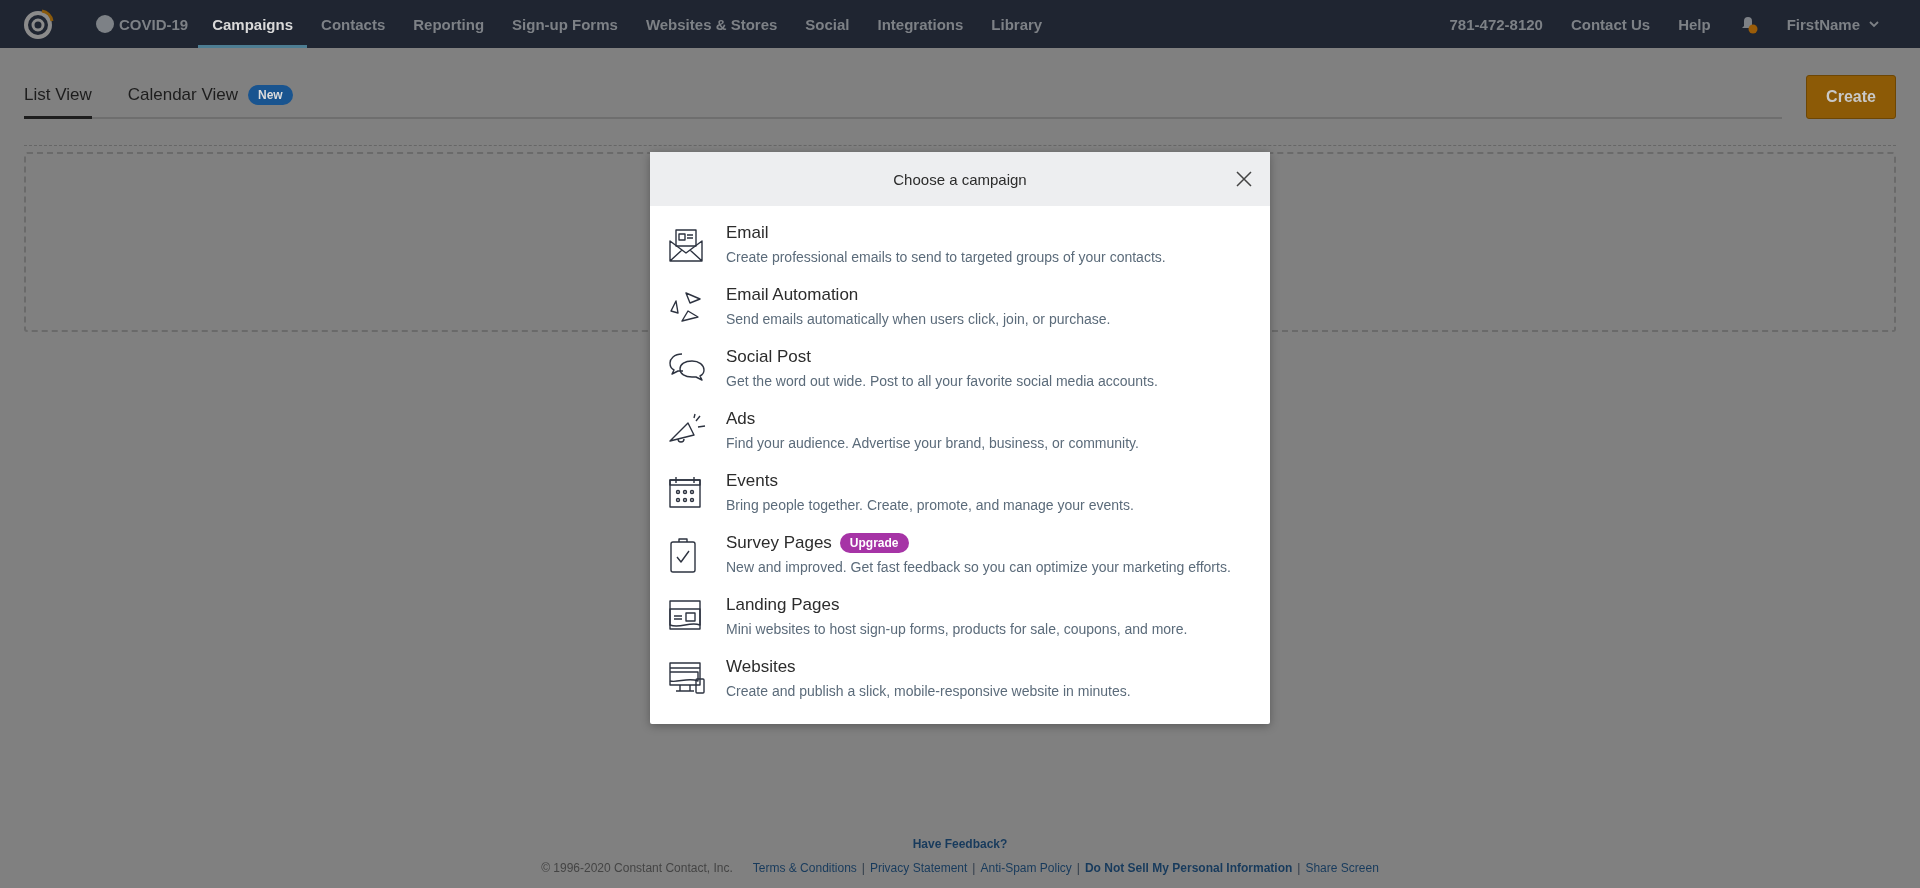  Describe the element at coordinates (1026, 868) in the screenshot. I see `footer-link: Anti-Spam Policy` at that location.